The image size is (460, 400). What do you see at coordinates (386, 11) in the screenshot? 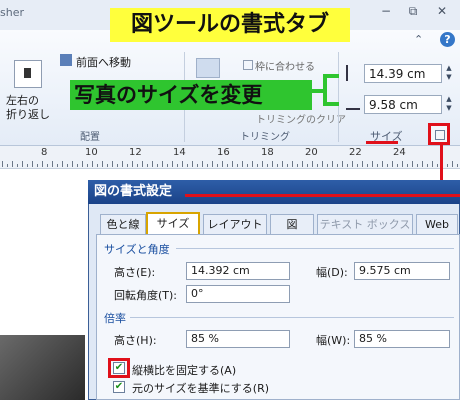
I see `minimize-button: −` at bounding box center [386, 11].